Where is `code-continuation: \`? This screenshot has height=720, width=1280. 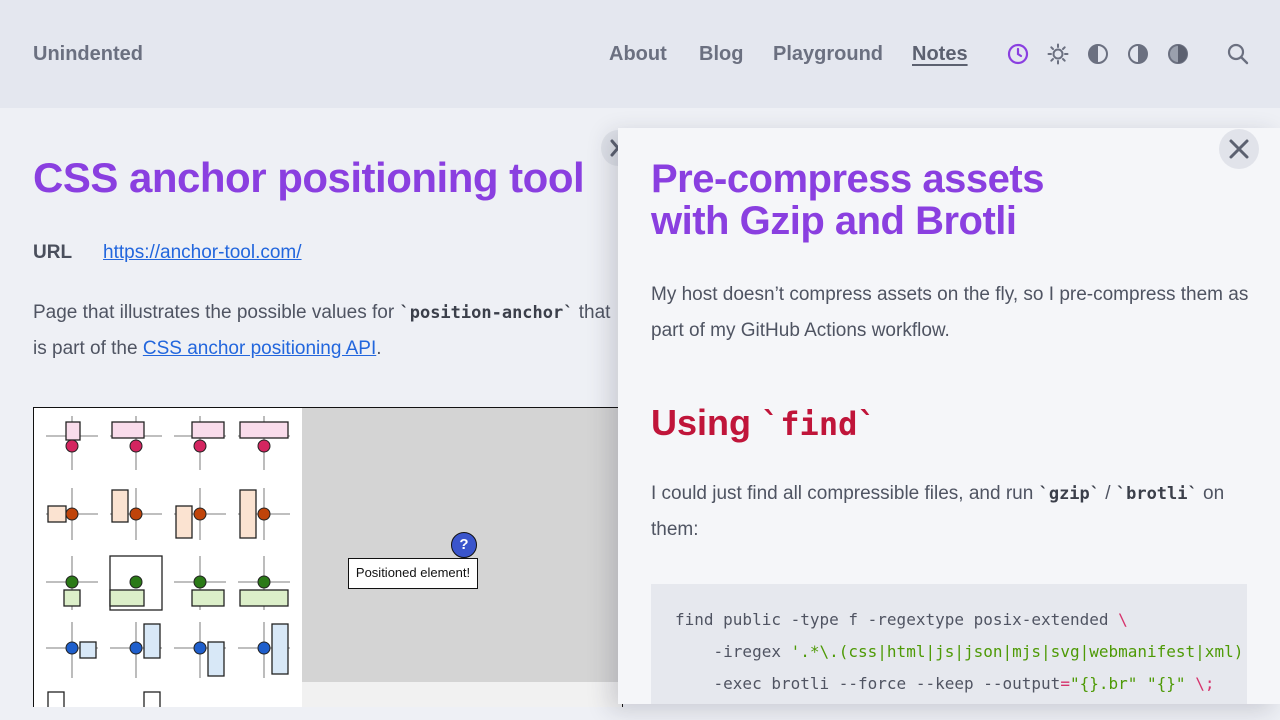 code-continuation: \ is located at coordinates (1123, 619).